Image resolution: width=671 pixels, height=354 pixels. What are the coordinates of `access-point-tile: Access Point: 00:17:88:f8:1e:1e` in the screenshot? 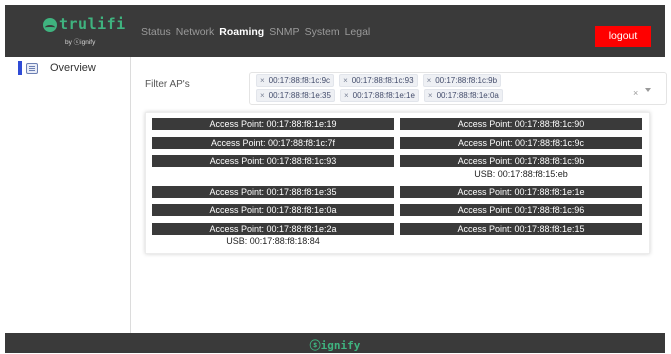 It's located at (521, 192).